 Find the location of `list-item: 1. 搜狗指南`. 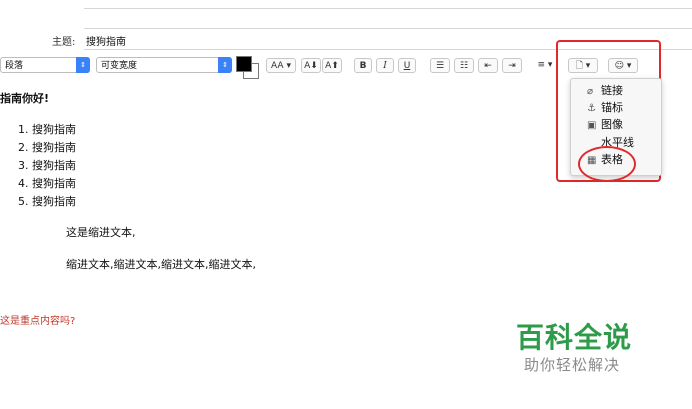

list-item: 1. 搜狗指南 is located at coordinates (47, 129).